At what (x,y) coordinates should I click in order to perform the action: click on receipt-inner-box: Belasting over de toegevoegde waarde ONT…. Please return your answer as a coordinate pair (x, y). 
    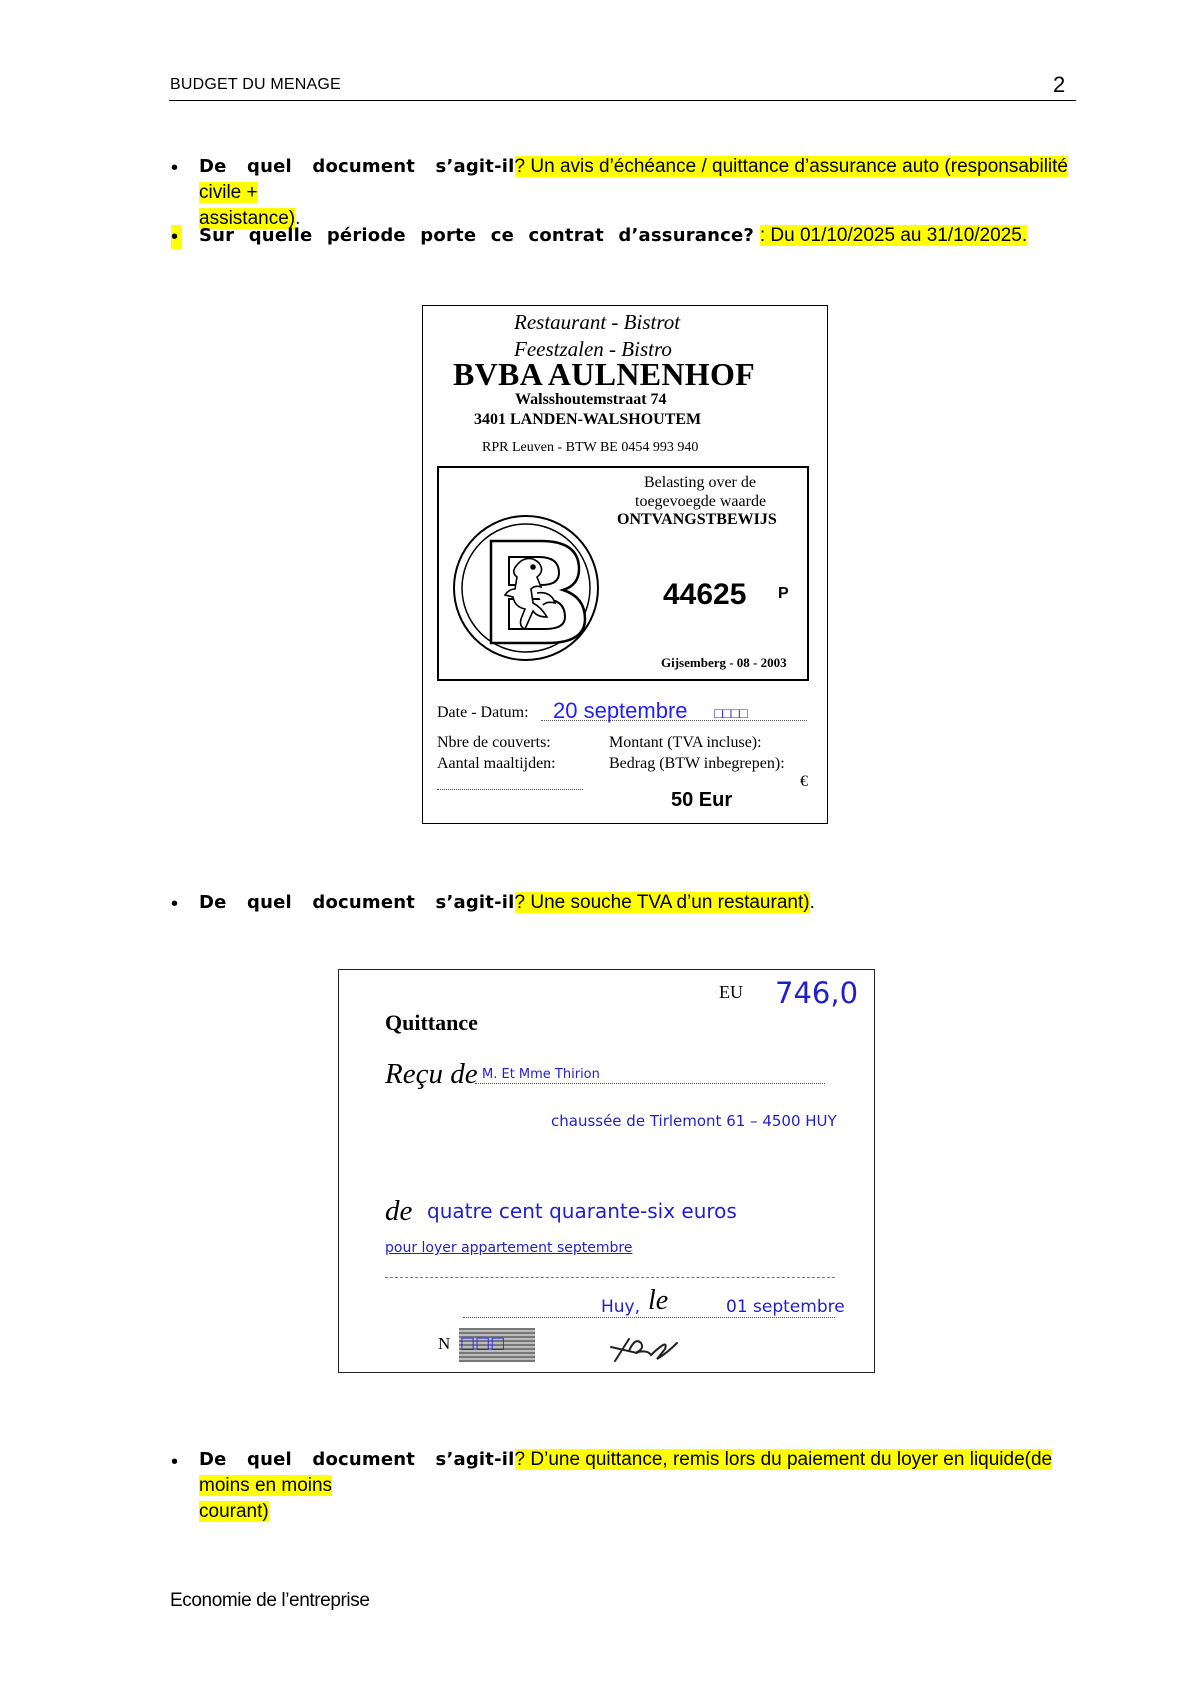
    Looking at the image, I should click on (623, 573).